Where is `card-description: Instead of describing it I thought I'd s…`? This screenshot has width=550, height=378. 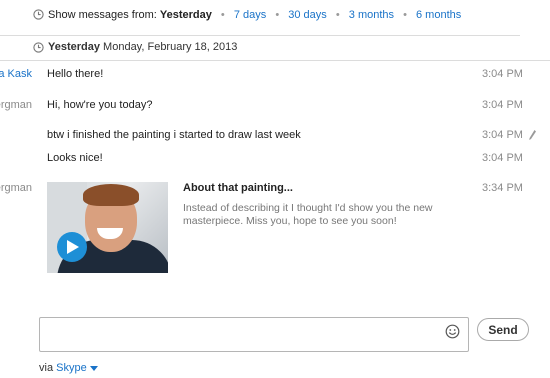
card-description: Instead of describing it I thought I'd s… is located at coordinates (308, 214).